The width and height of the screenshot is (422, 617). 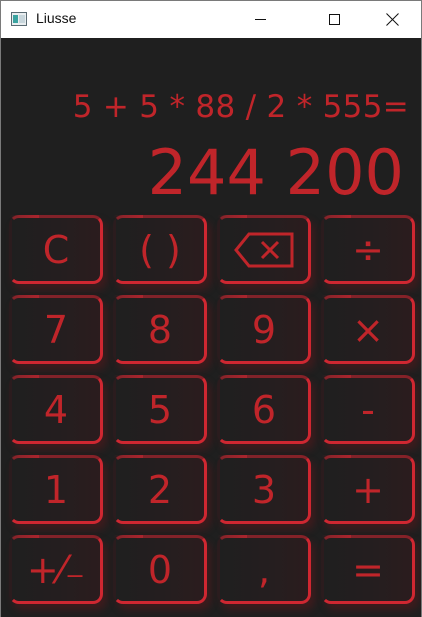 I want to click on negate-label: +⁄₋, so click(x=56, y=569).